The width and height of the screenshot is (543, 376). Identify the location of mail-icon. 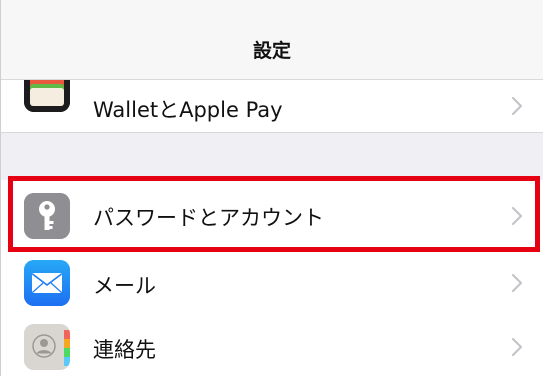
(47, 283).